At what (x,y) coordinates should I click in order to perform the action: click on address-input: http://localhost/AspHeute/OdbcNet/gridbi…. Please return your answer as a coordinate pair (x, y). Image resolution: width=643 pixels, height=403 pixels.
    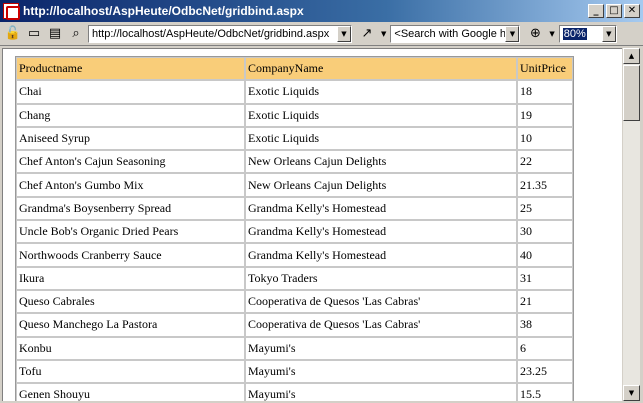
    Looking at the image, I should click on (213, 34).